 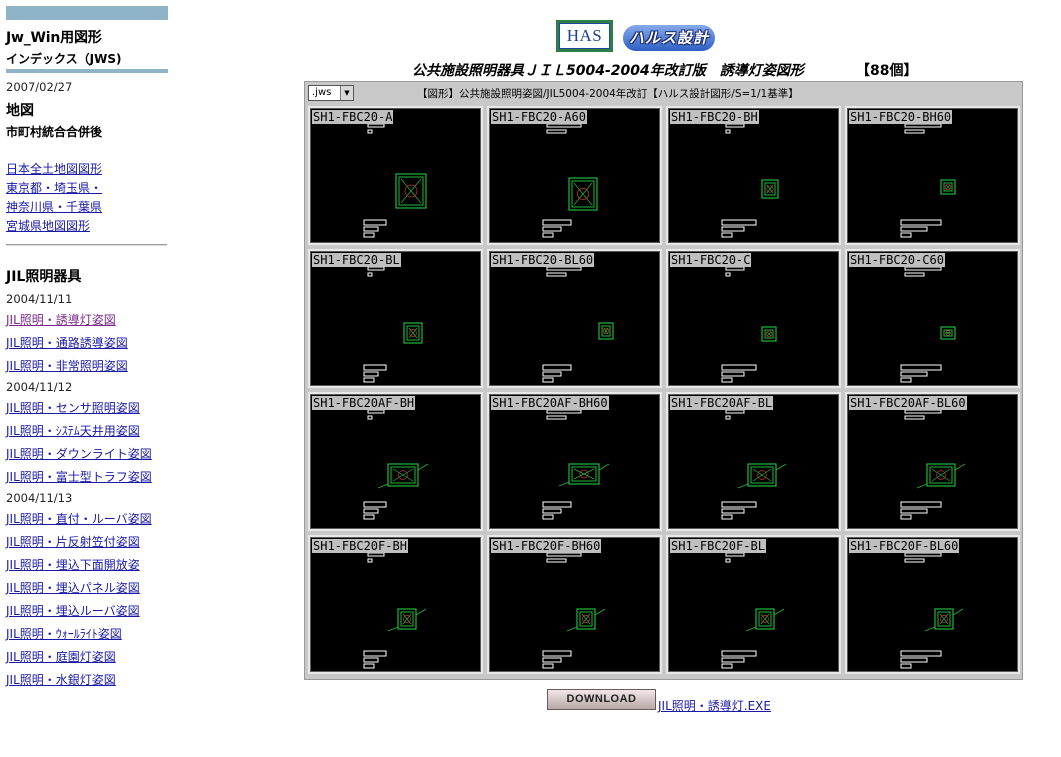 I want to click on figure-name: SH1-FBC20AF-BL60, so click(x=908, y=403).